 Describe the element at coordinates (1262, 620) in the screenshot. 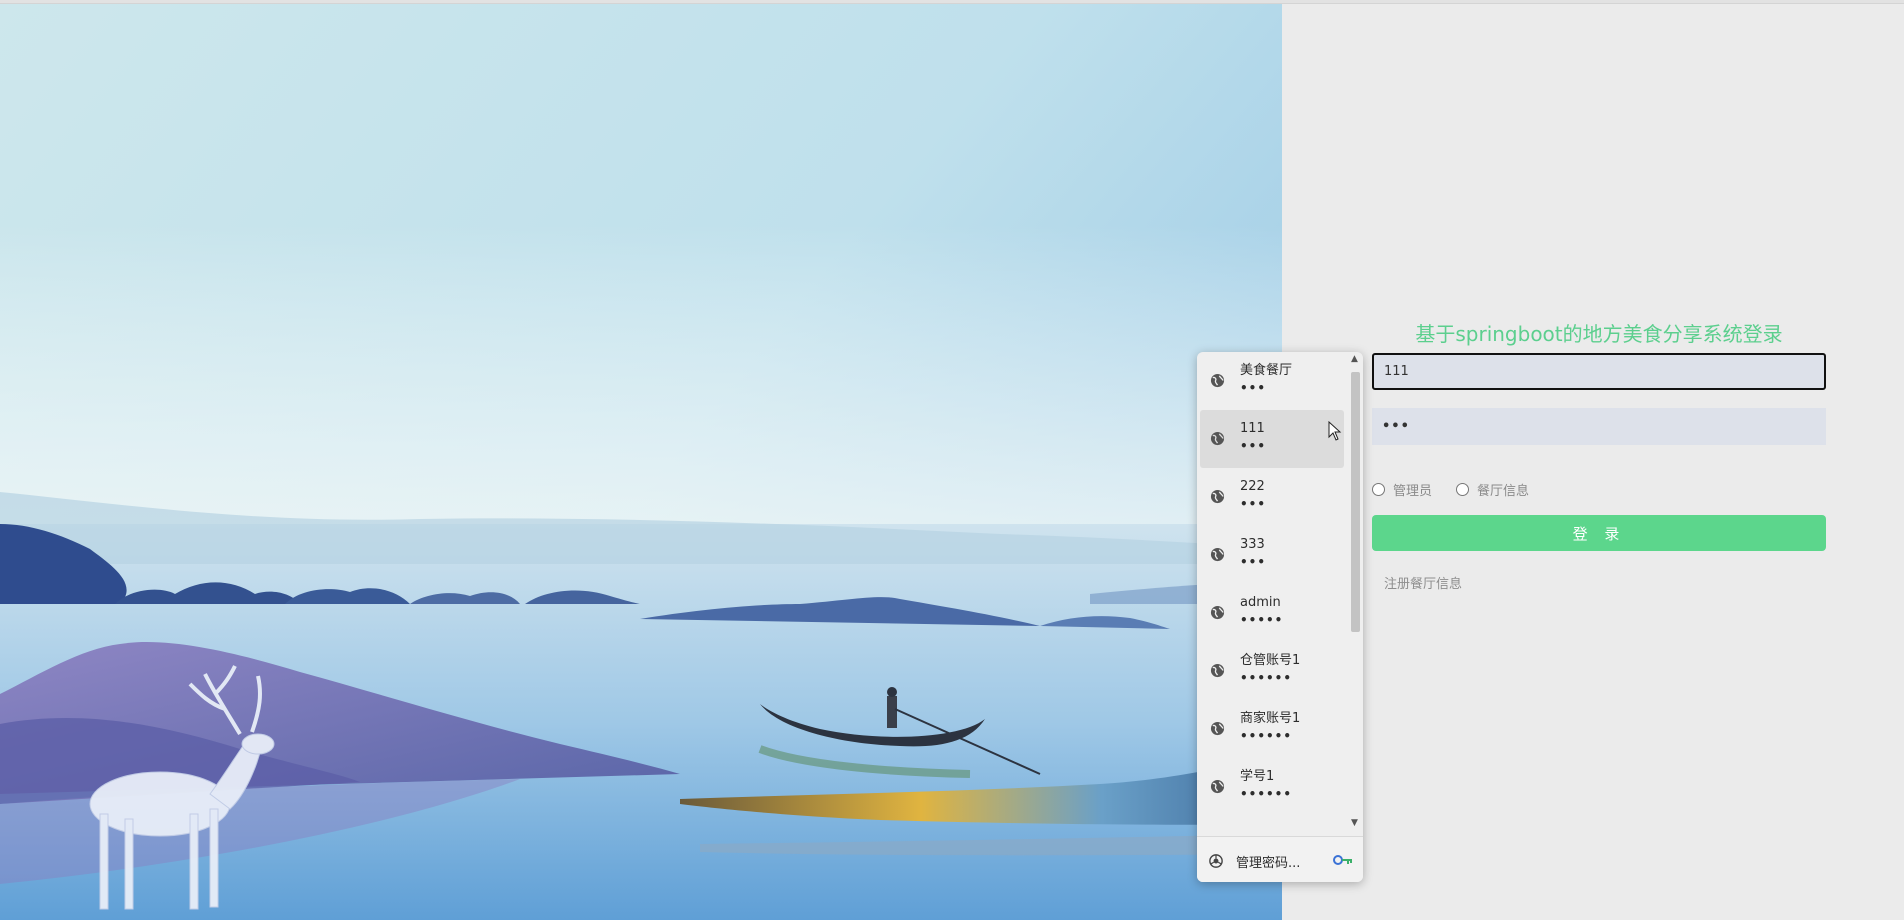

I see `autofill-password: •••••` at that location.